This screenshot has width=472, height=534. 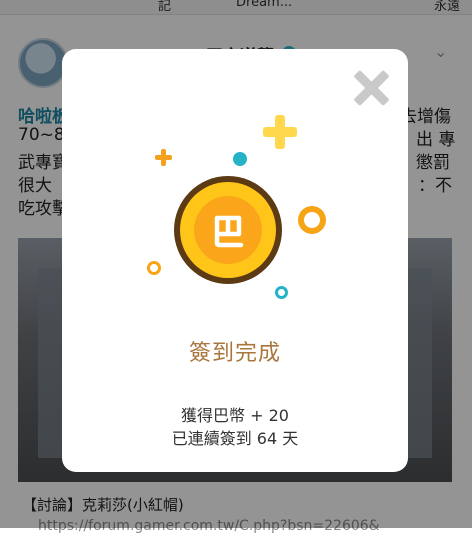 What do you see at coordinates (235, 427) in the screenshot?
I see `reward-info: 獲得巴幣 + 20 已連續簽到 64 天` at bounding box center [235, 427].